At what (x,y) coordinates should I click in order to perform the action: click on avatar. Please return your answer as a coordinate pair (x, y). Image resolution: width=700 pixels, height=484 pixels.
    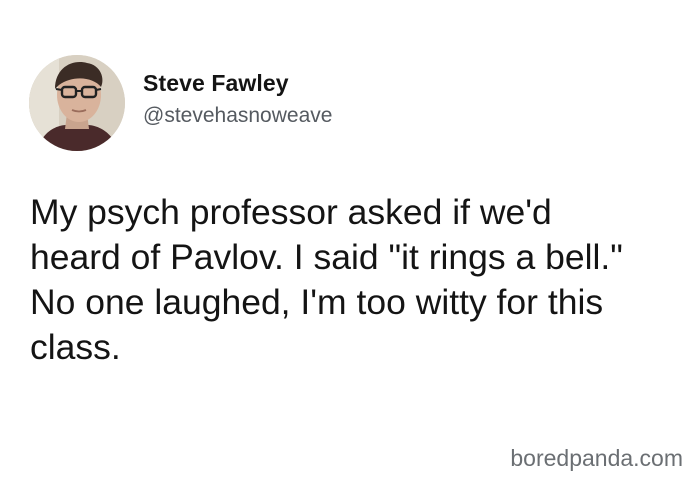
    Looking at the image, I should click on (77, 103).